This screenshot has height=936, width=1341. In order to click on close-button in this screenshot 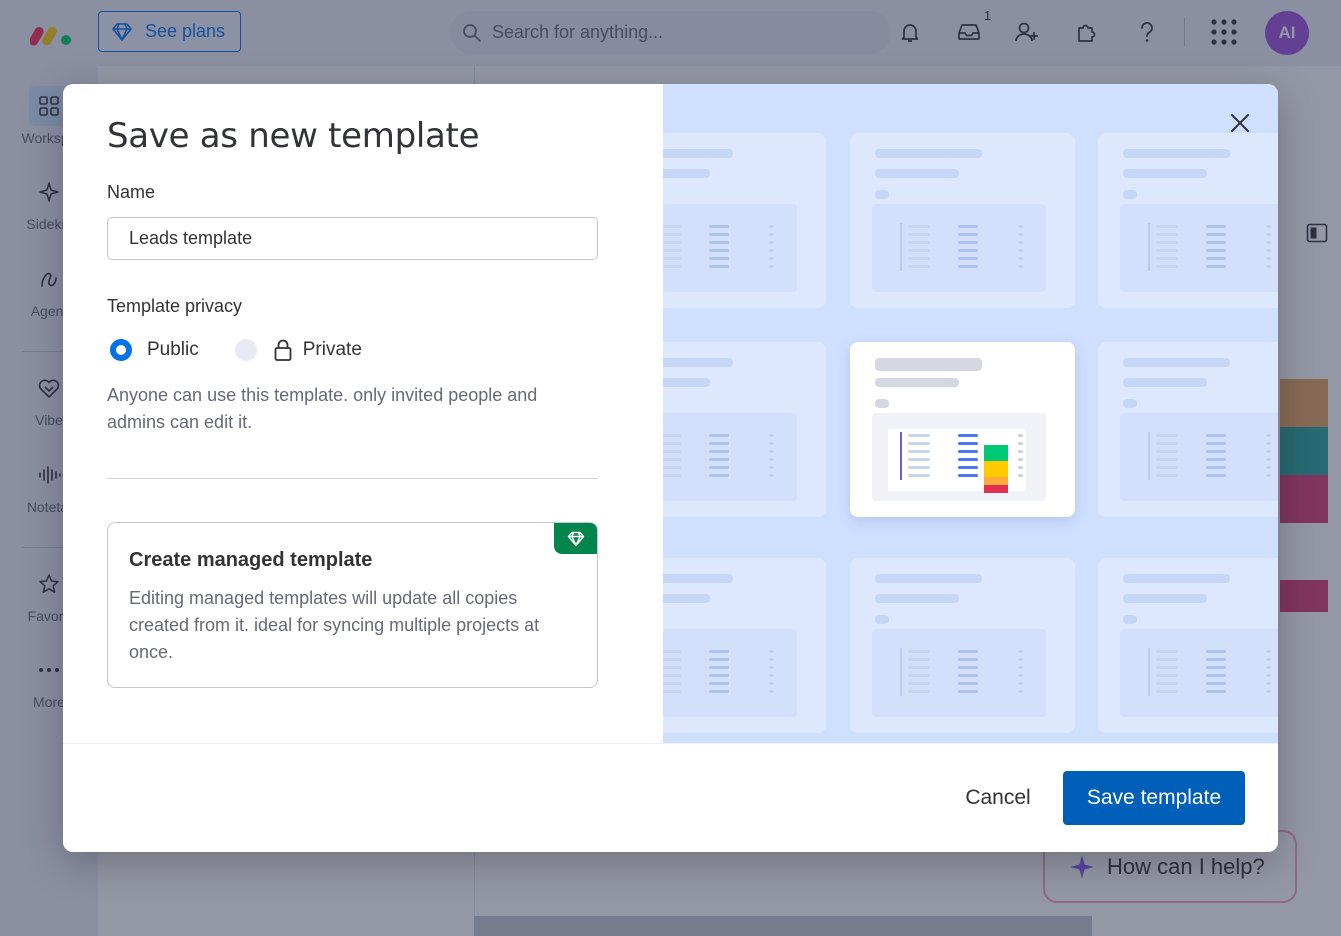, I will do `click(1240, 123)`.